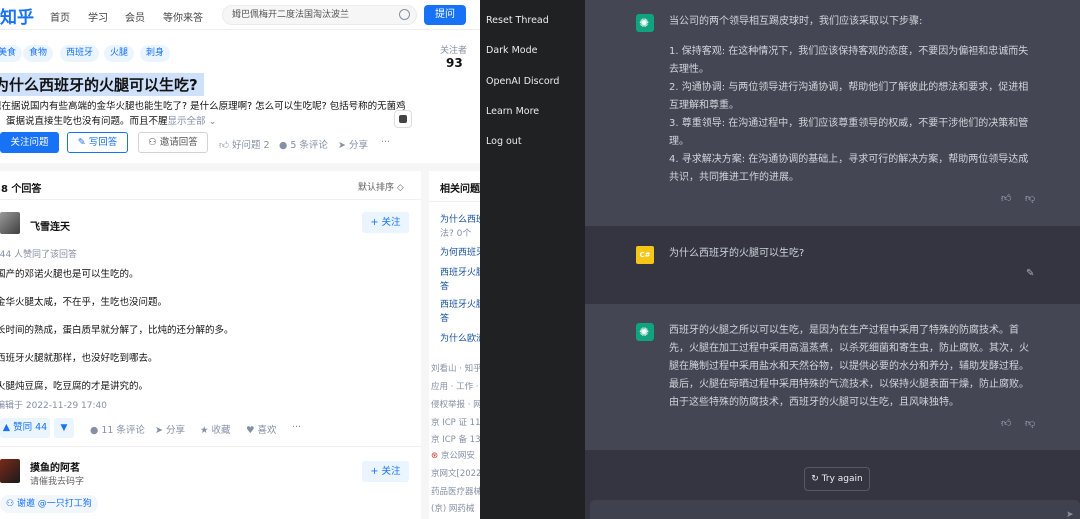 Image resolution: width=1080 pixels, height=519 pixels. What do you see at coordinates (240, 167) in the screenshot?
I see `section-divider` at bounding box center [240, 167].